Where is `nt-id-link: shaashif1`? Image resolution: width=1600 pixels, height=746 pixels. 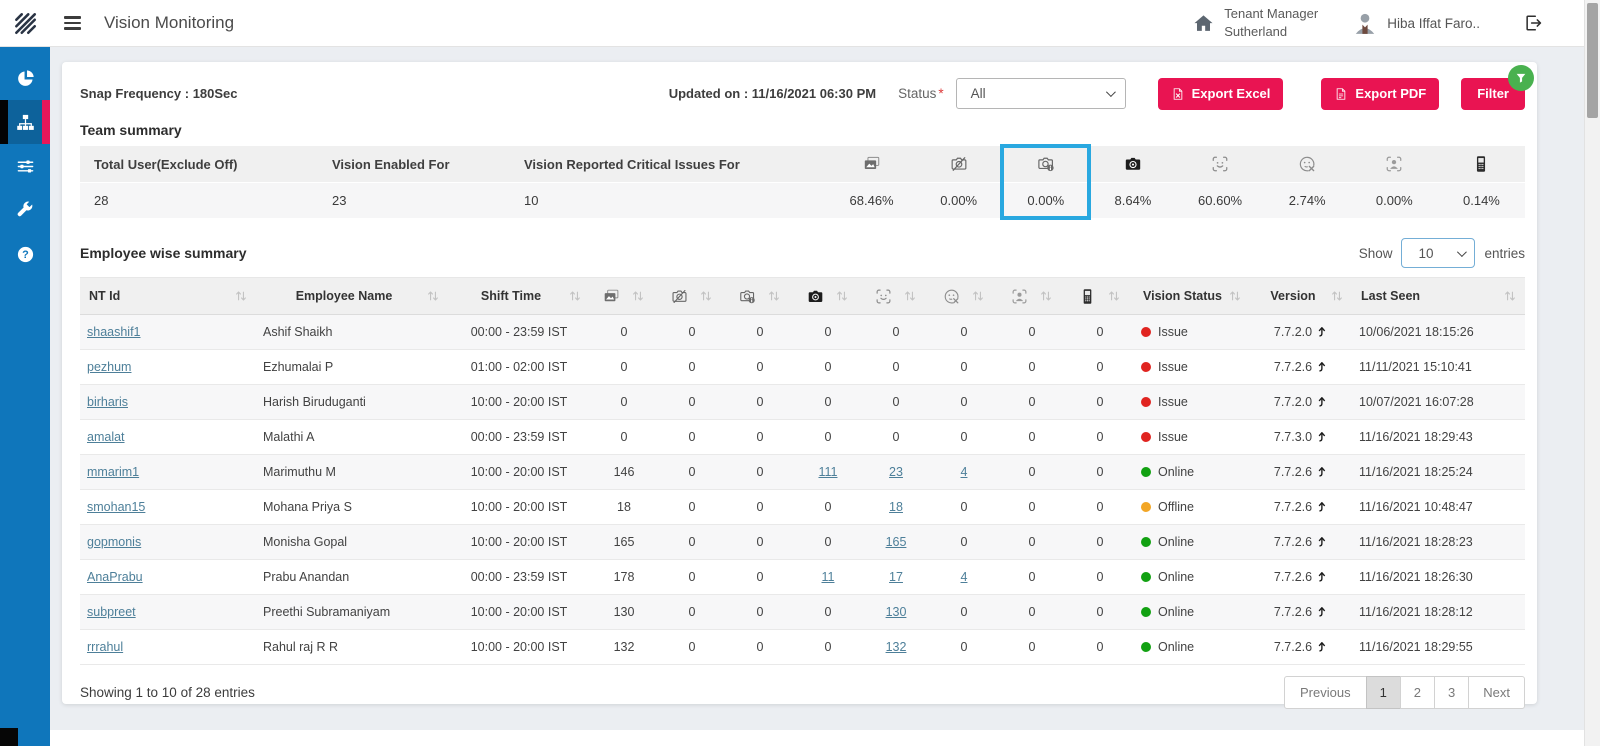
nt-id-link: shaashif1 is located at coordinates (114, 332).